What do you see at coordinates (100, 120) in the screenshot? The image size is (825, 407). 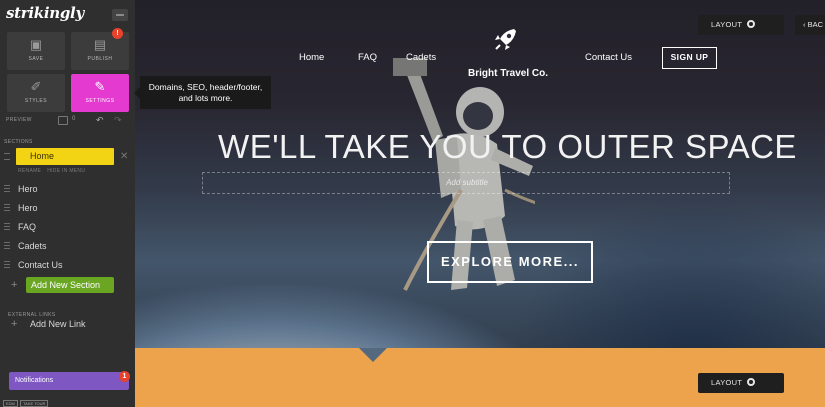 I see `undo-icon: ↶` at bounding box center [100, 120].